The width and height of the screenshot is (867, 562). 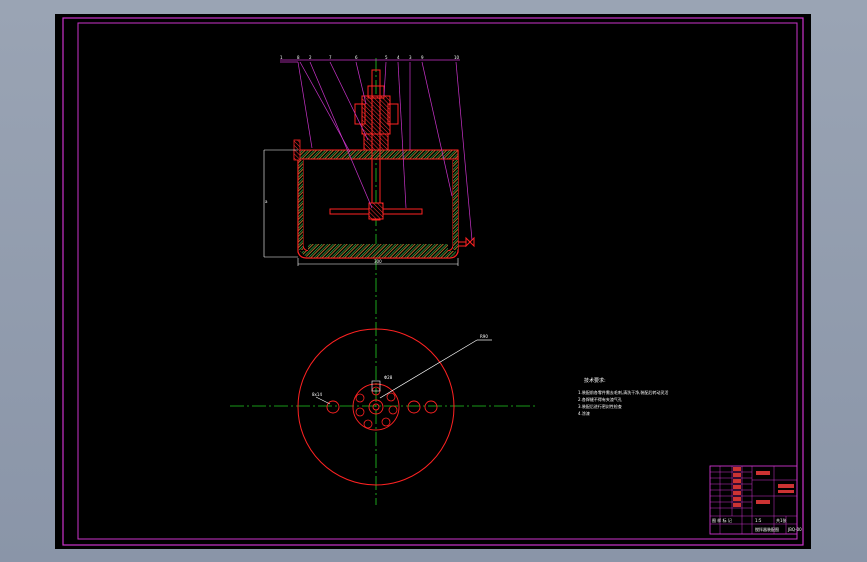 I want to click on center-label: Φ28, so click(x=388, y=377).